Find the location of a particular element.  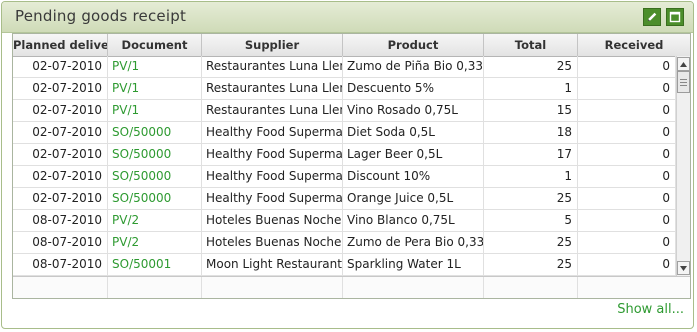

cell-product: Zumo de Pera Bio 0,33L is located at coordinates (413, 242).